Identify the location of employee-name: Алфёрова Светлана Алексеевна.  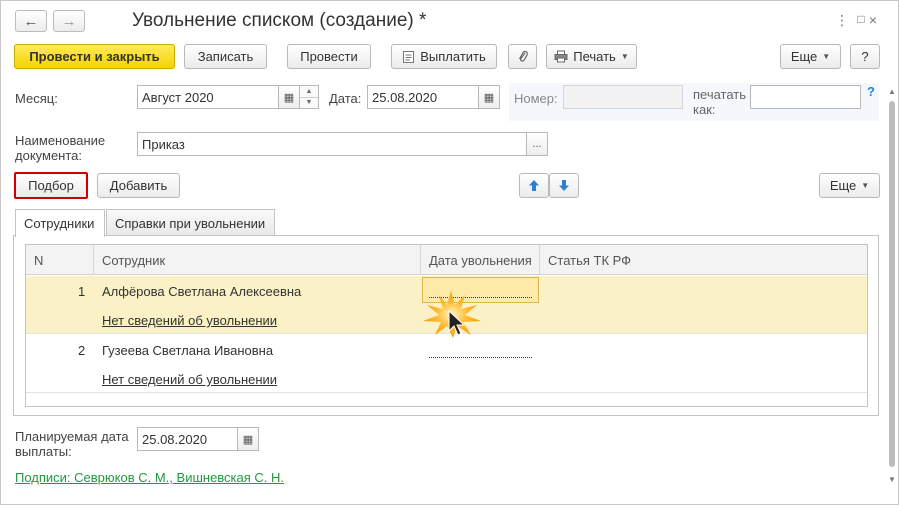
(202, 291).